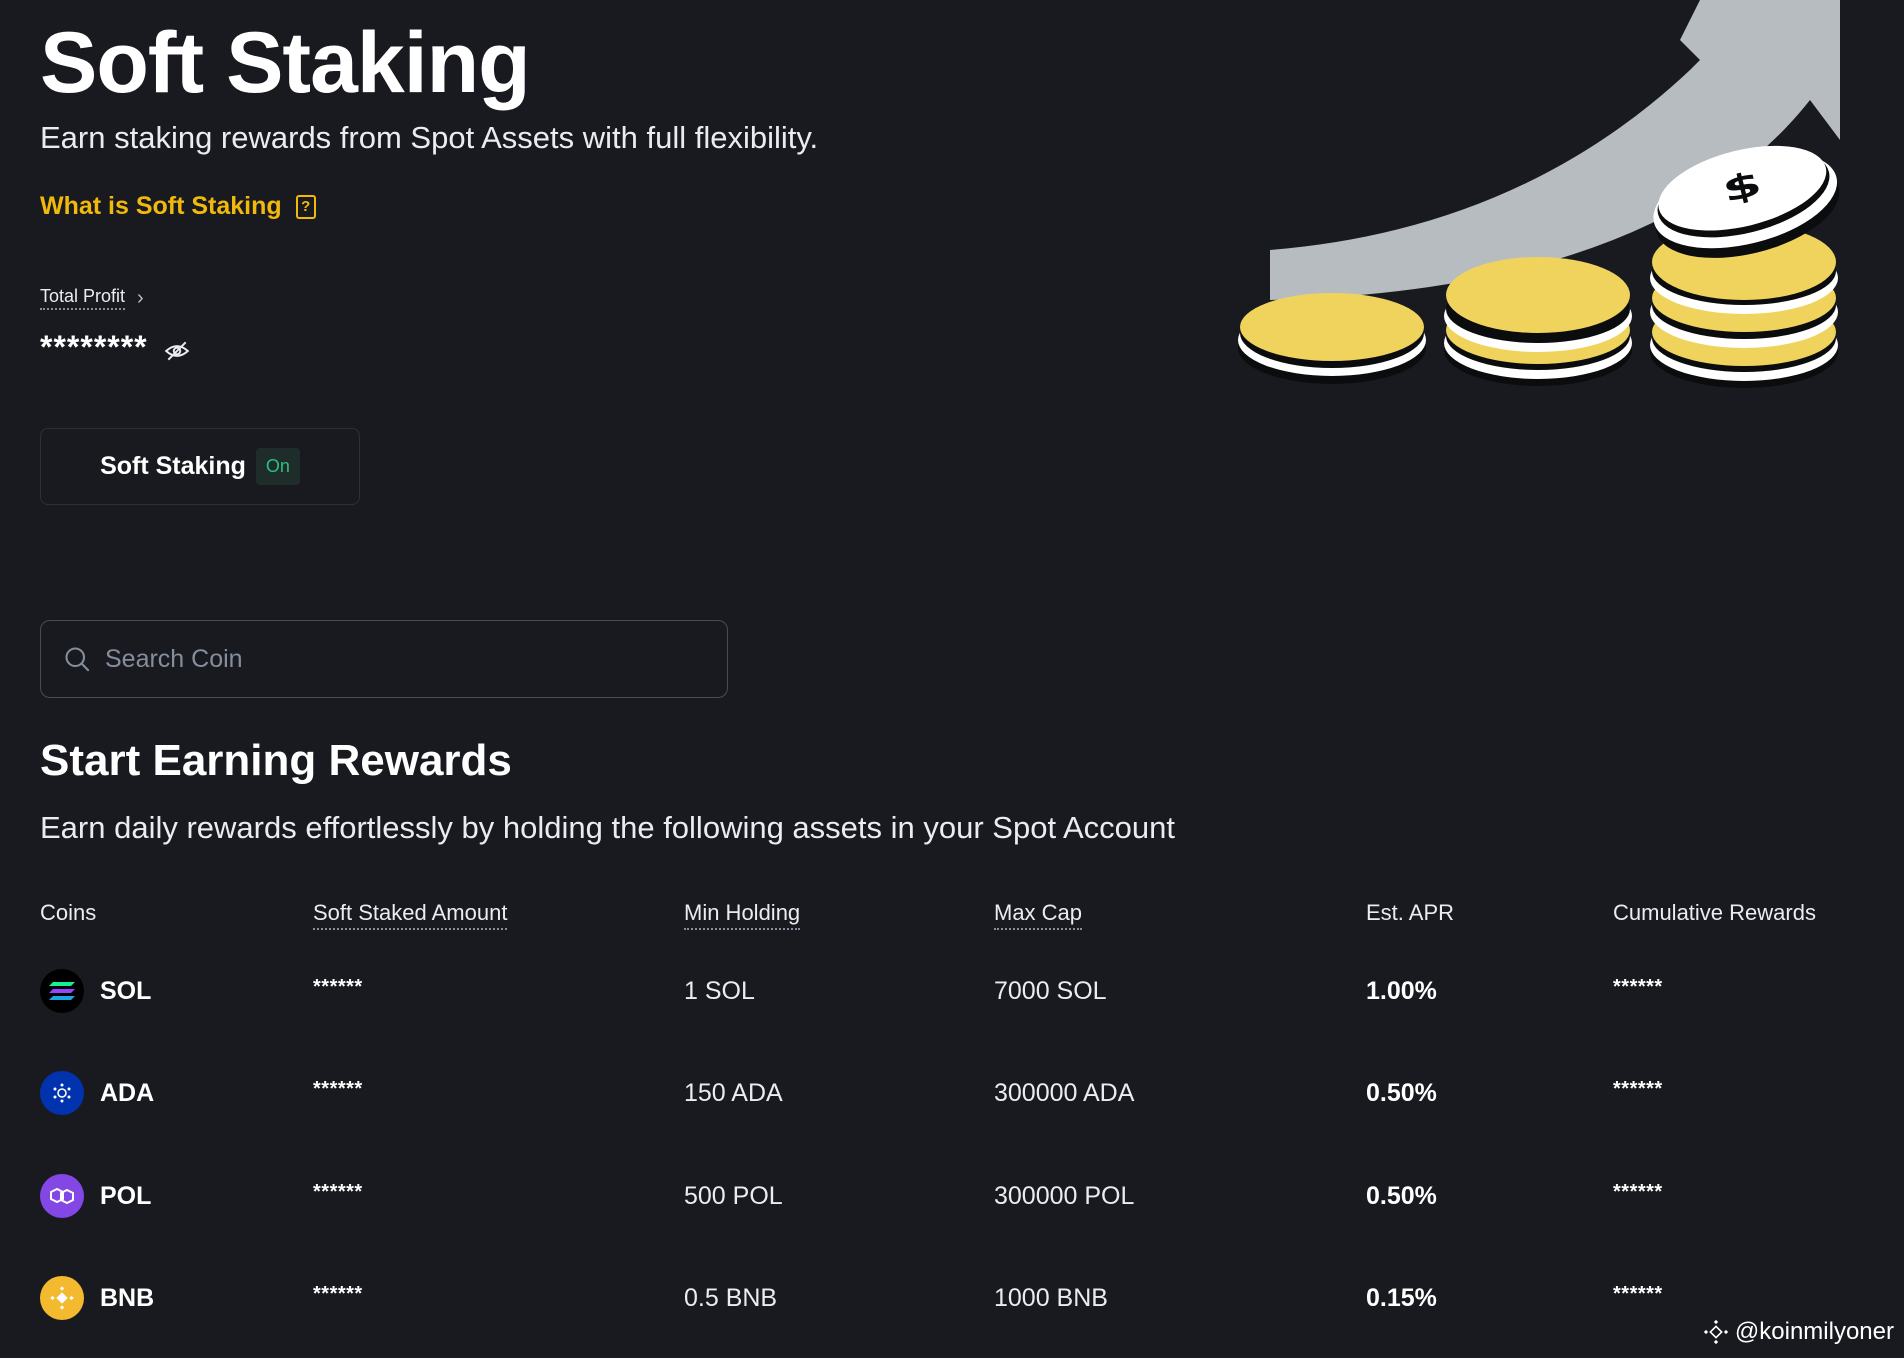  What do you see at coordinates (97, 1298) in the screenshot?
I see `coin-cell: BNB` at bounding box center [97, 1298].